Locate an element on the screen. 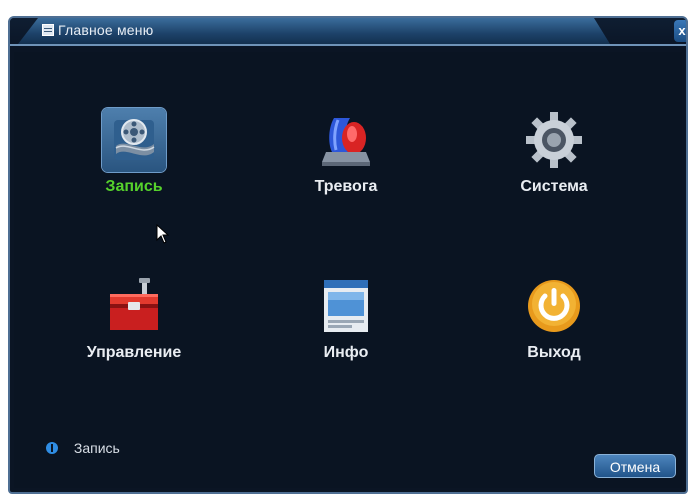  info-icon is located at coordinates (52, 448).